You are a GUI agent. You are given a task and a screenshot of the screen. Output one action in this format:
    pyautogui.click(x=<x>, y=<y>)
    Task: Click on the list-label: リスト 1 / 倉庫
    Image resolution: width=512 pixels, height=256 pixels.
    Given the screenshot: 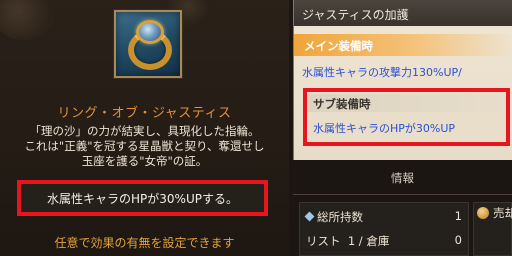 What is the action you would take?
    pyautogui.click(x=347, y=241)
    